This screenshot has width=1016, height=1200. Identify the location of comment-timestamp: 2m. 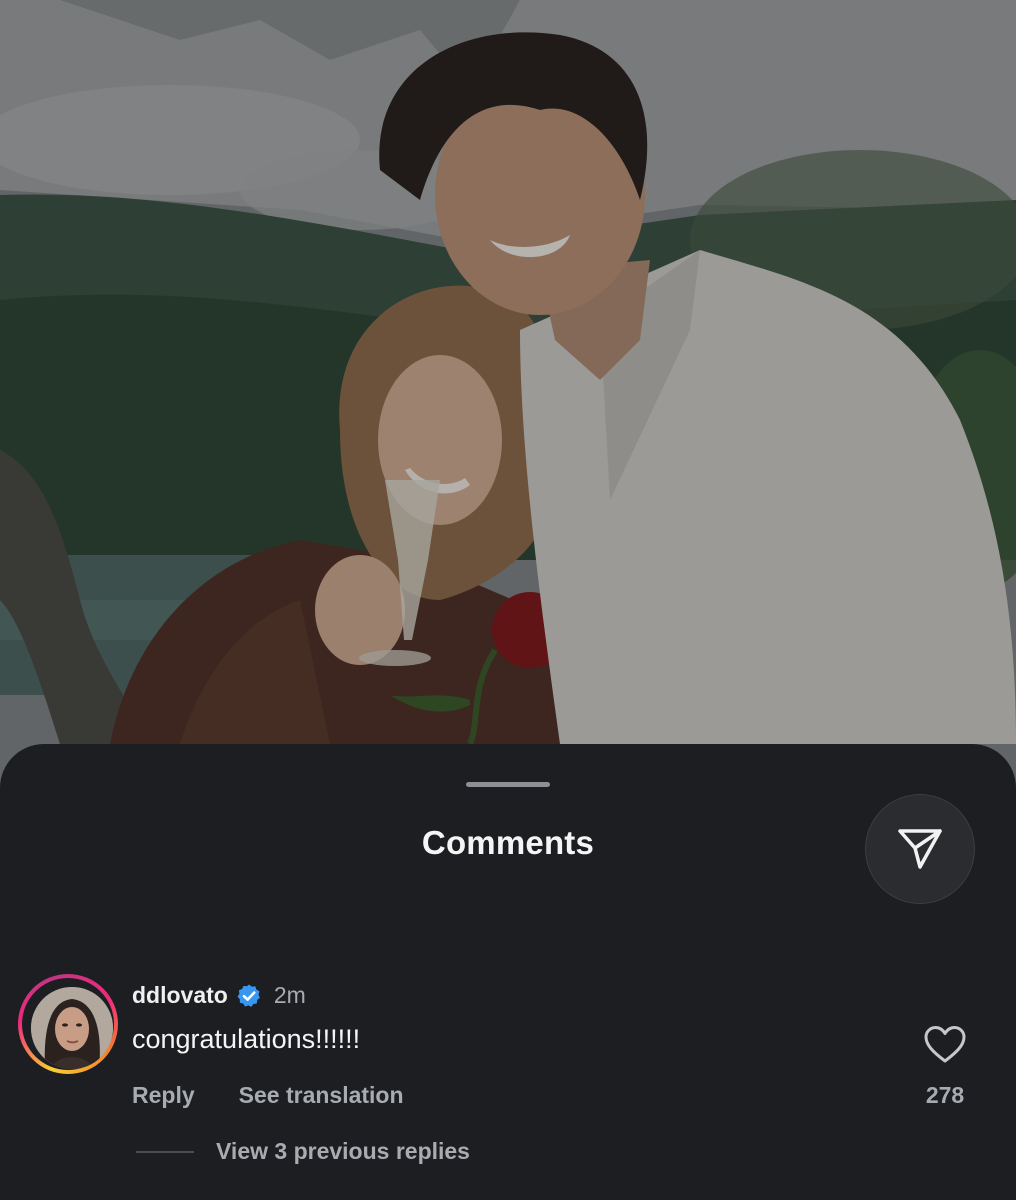
(289, 995).